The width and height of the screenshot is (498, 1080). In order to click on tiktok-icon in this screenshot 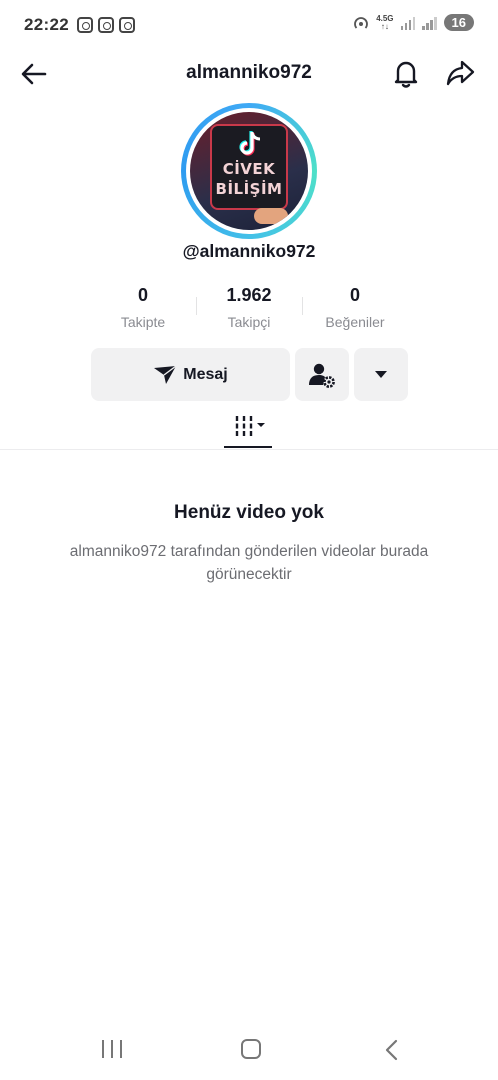, I will do `click(250, 143)`.